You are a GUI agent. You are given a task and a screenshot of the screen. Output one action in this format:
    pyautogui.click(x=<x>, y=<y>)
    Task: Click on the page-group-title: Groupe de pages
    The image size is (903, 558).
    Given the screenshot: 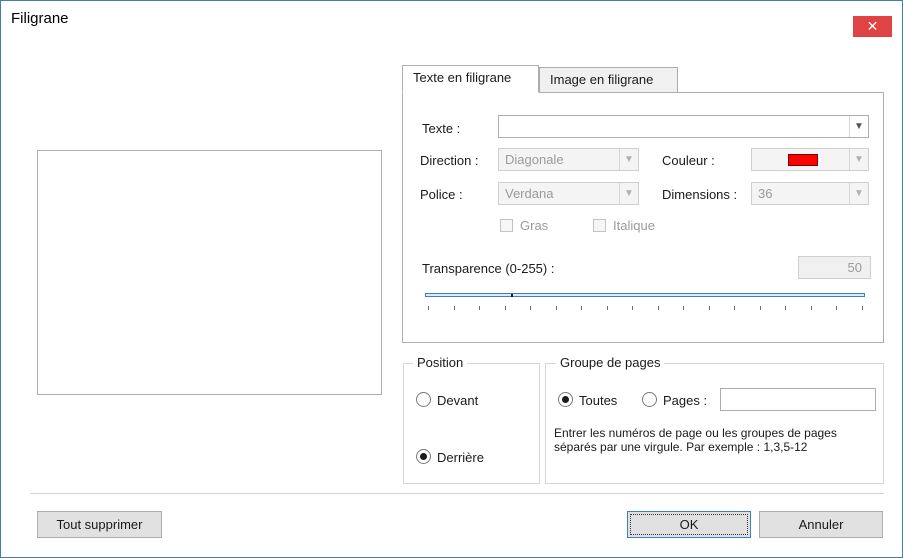 What is the action you would take?
    pyautogui.click(x=610, y=362)
    